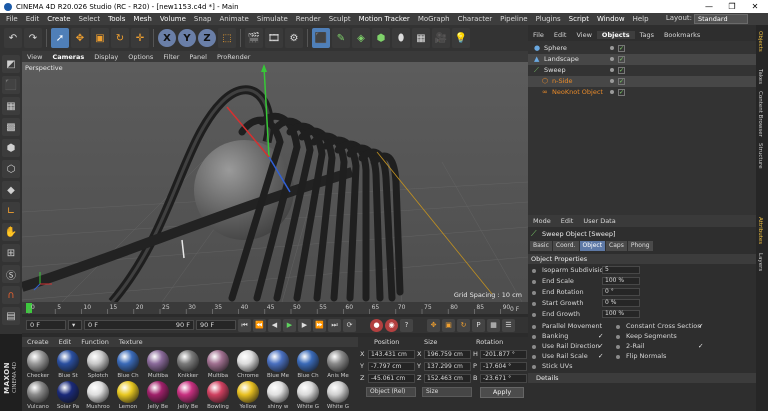 This screenshot has width=768, height=411. Describe the element at coordinates (254, 38) in the screenshot. I see `render-view-icon: 🎬` at that location.